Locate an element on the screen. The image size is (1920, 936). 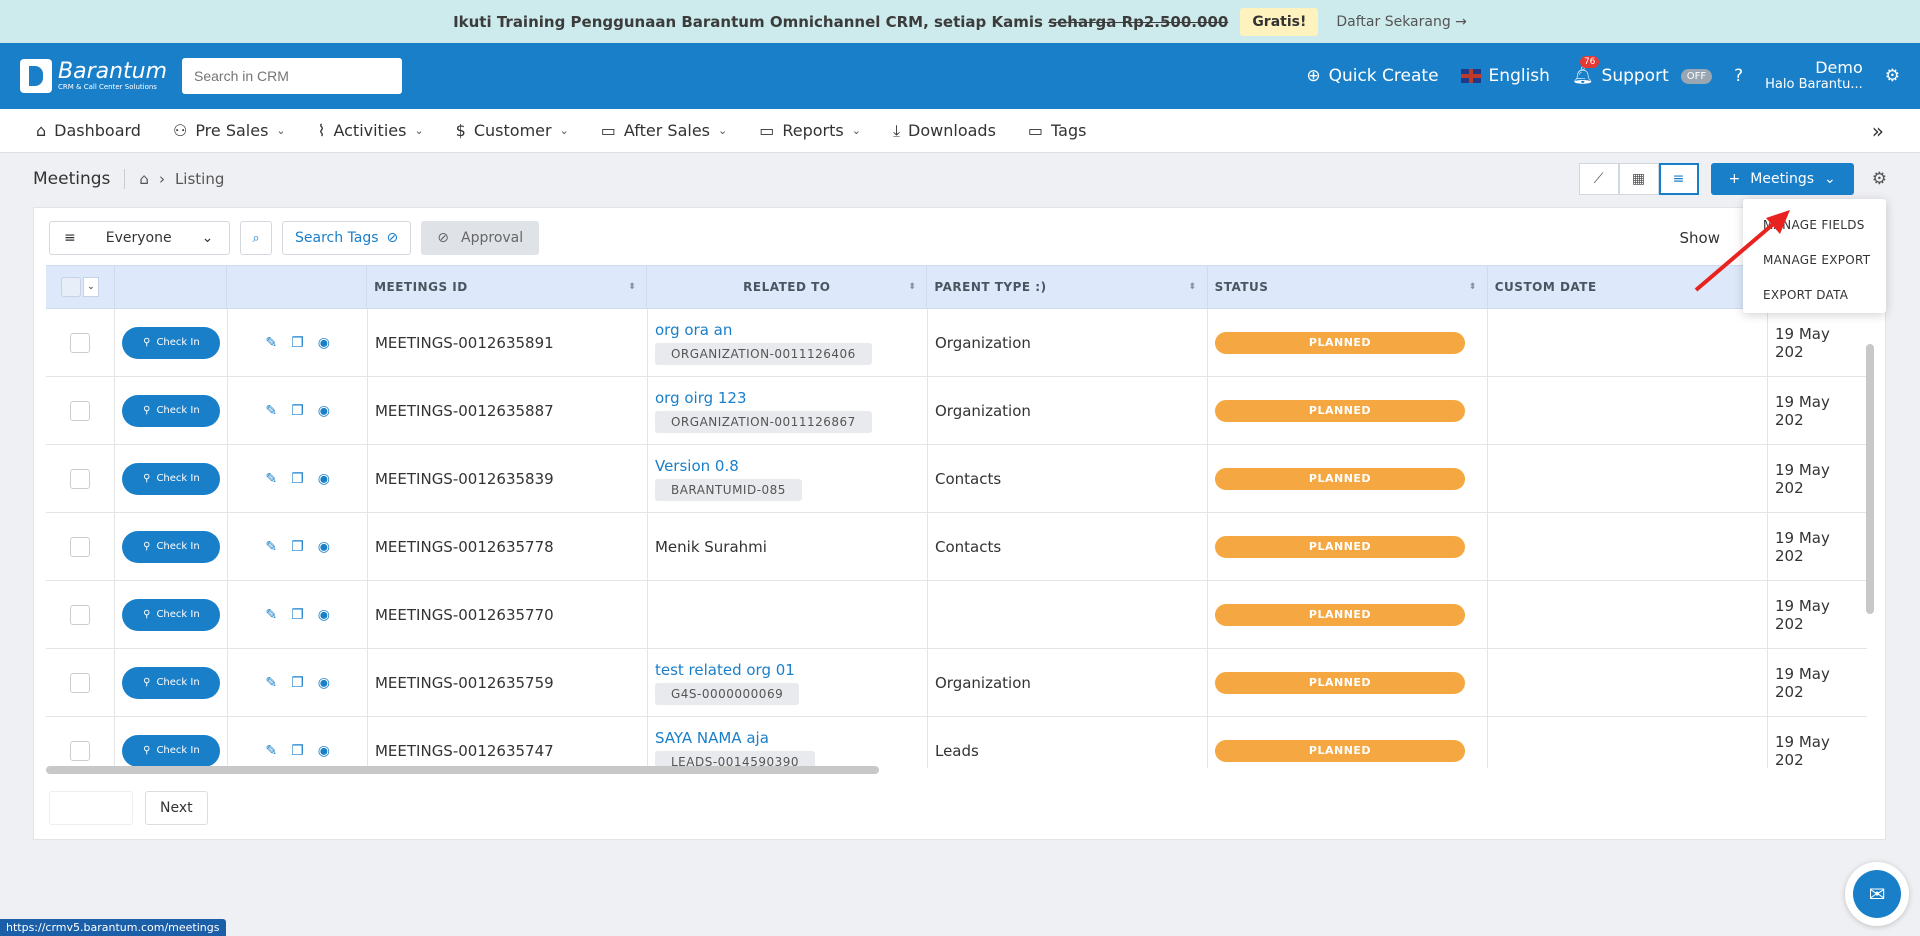
language-selector: English is located at coordinates (1505, 76).